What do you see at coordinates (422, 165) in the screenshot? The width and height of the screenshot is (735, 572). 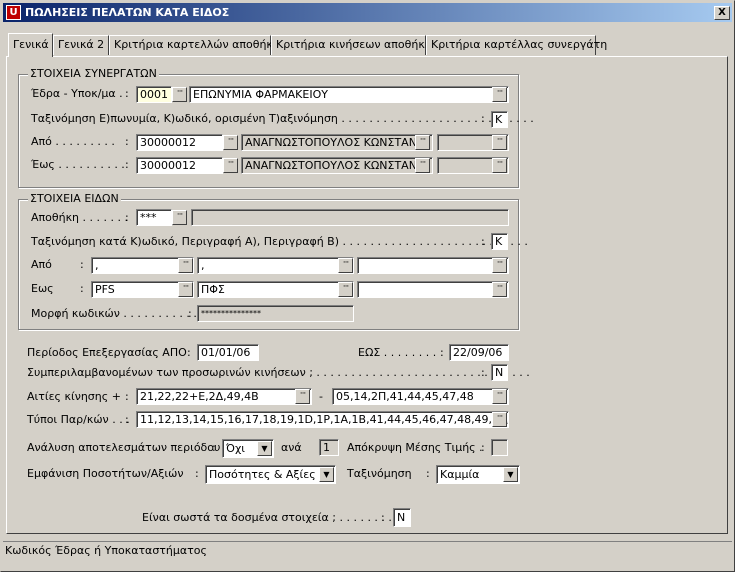 I see `partner-to-name-lookup-button: ···` at bounding box center [422, 165].